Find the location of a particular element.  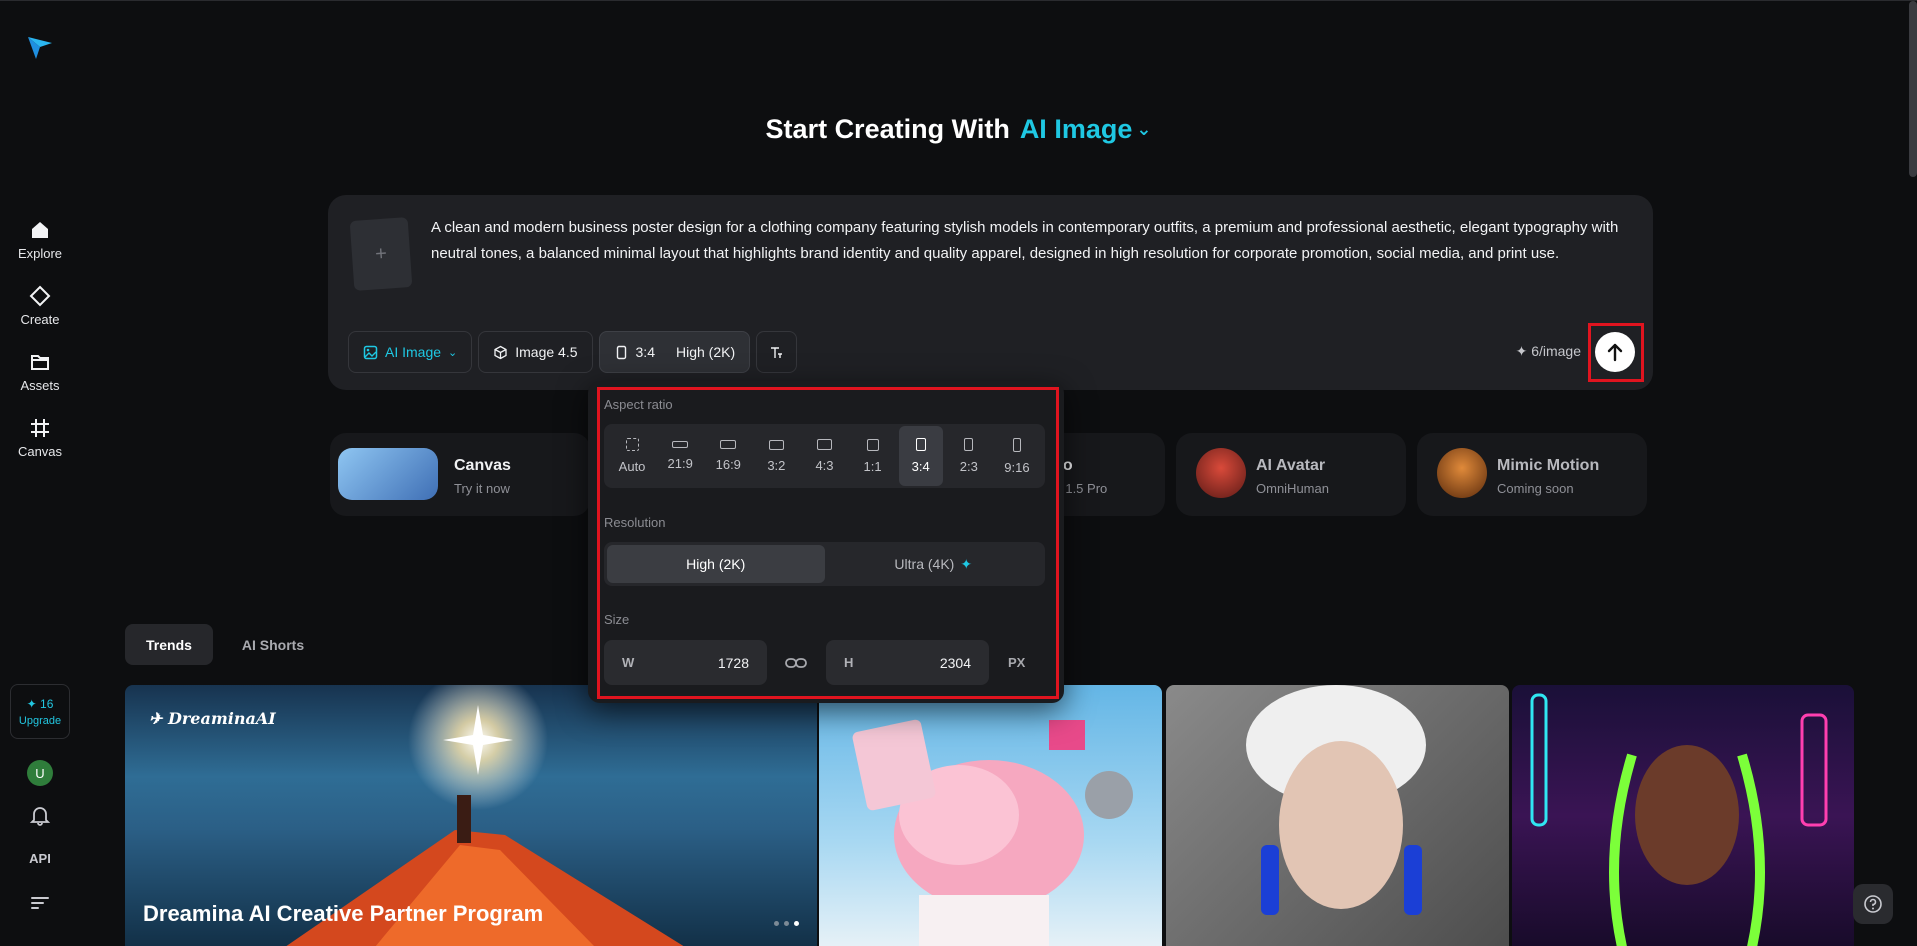

credits-count: ✦ 16 is located at coordinates (40, 703).